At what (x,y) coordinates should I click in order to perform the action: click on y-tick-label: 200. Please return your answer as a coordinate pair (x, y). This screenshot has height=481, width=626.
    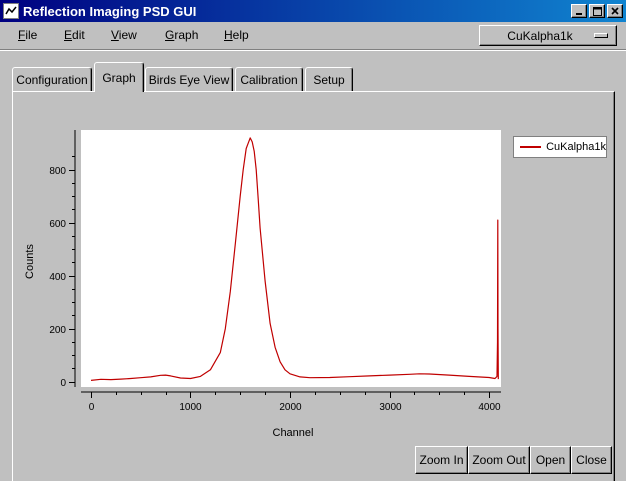
    Looking at the image, I should click on (57, 330).